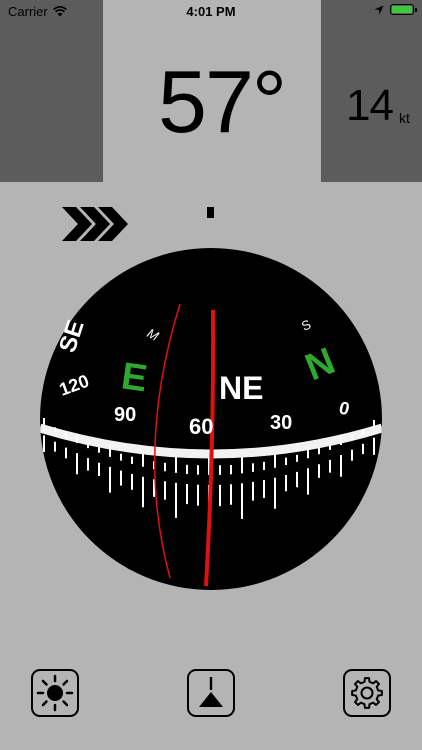 The height and width of the screenshot is (750, 422). I want to click on lubber-line-mark, so click(210, 212).